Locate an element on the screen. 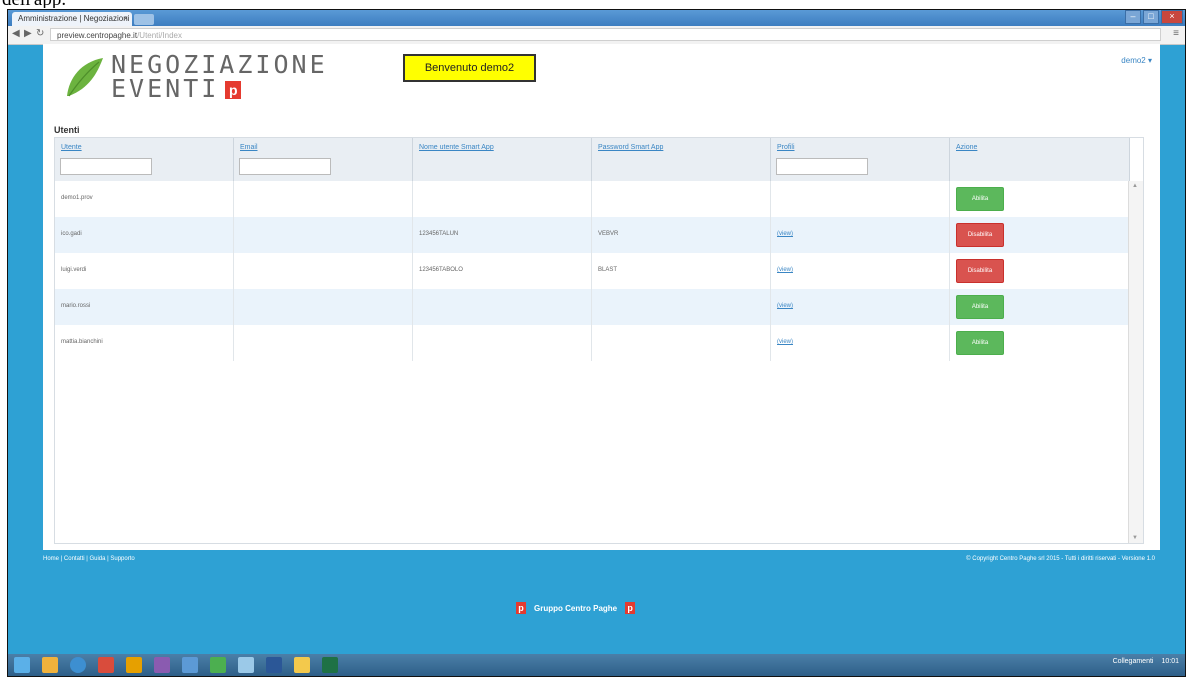 The image size is (1192, 677). taskbar-folder-icon is located at coordinates (302, 665).